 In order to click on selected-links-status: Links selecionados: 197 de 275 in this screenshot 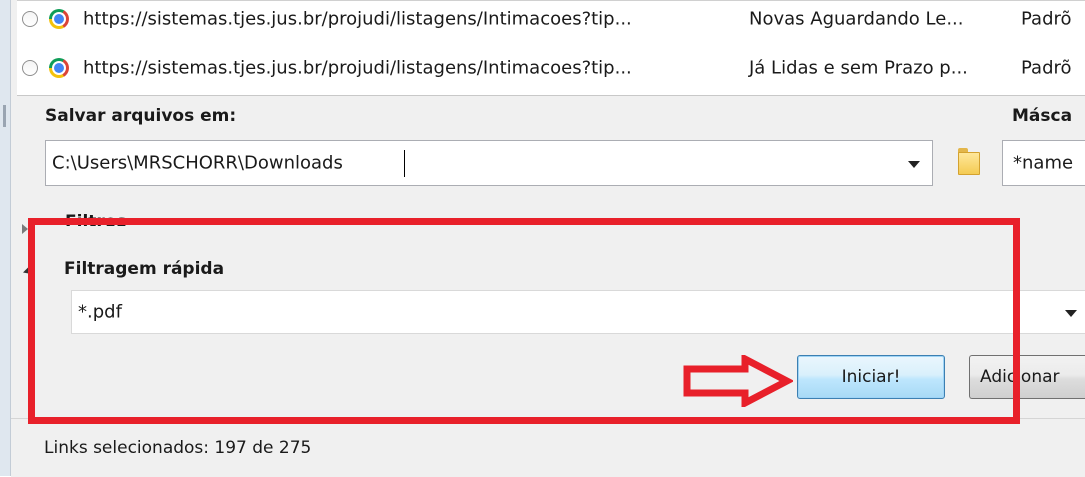, I will do `click(178, 448)`.